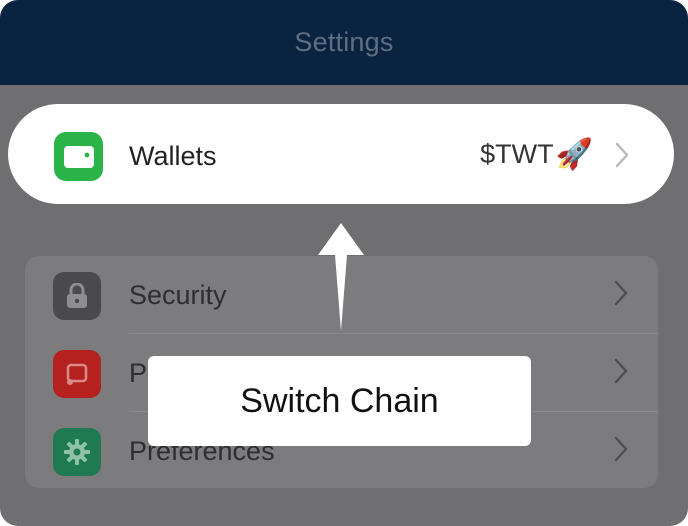  I want to click on gear-icon, so click(77, 452).